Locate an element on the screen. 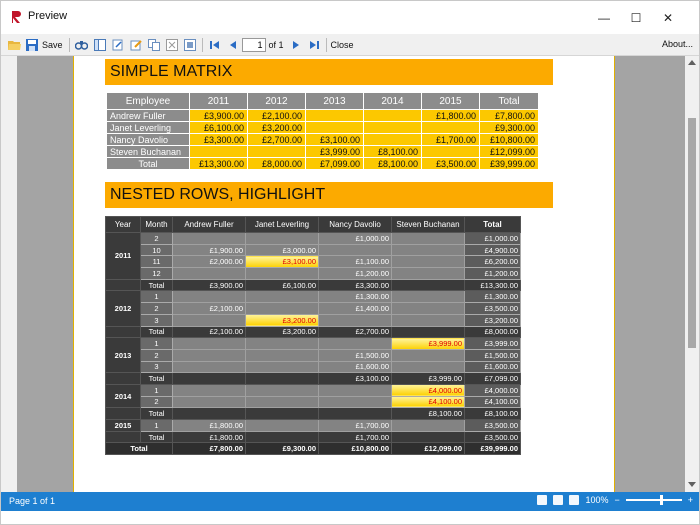 Image resolution: width=700 pixels, height=525 pixels. value-cell: £3,200.00 is located at coordinates (276, 127).